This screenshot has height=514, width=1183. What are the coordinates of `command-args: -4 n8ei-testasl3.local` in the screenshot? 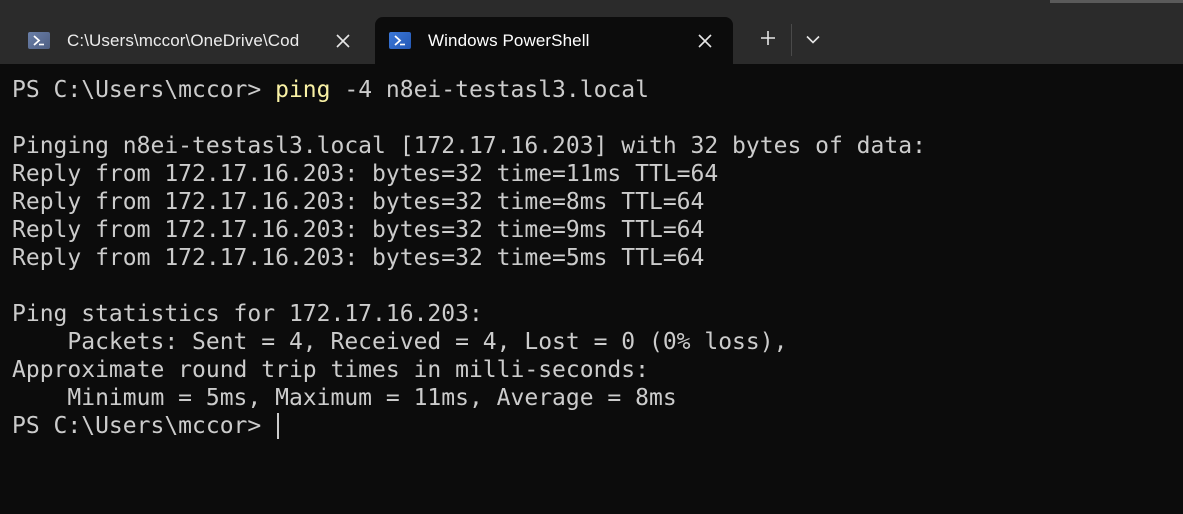 It's located at (489, 90).